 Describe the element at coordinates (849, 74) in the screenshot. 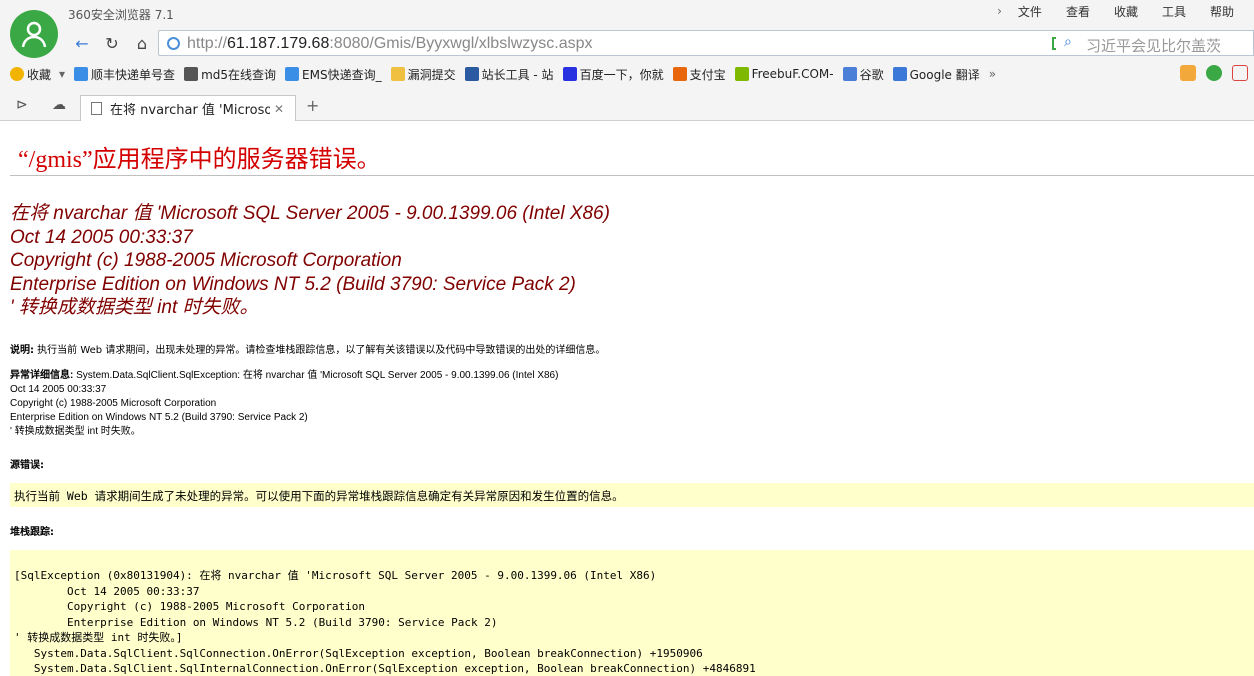

I see `google-icon` at that location.